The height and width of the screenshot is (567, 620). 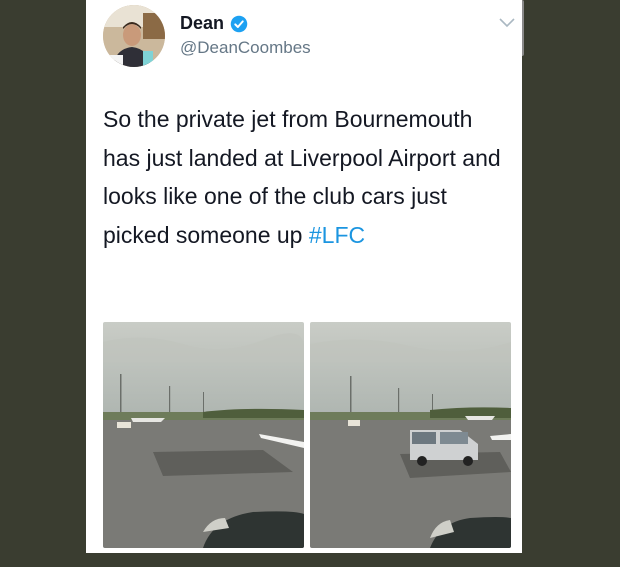 I want to click on author-handle: @DeanCoombes, so click(x=245, y=48).